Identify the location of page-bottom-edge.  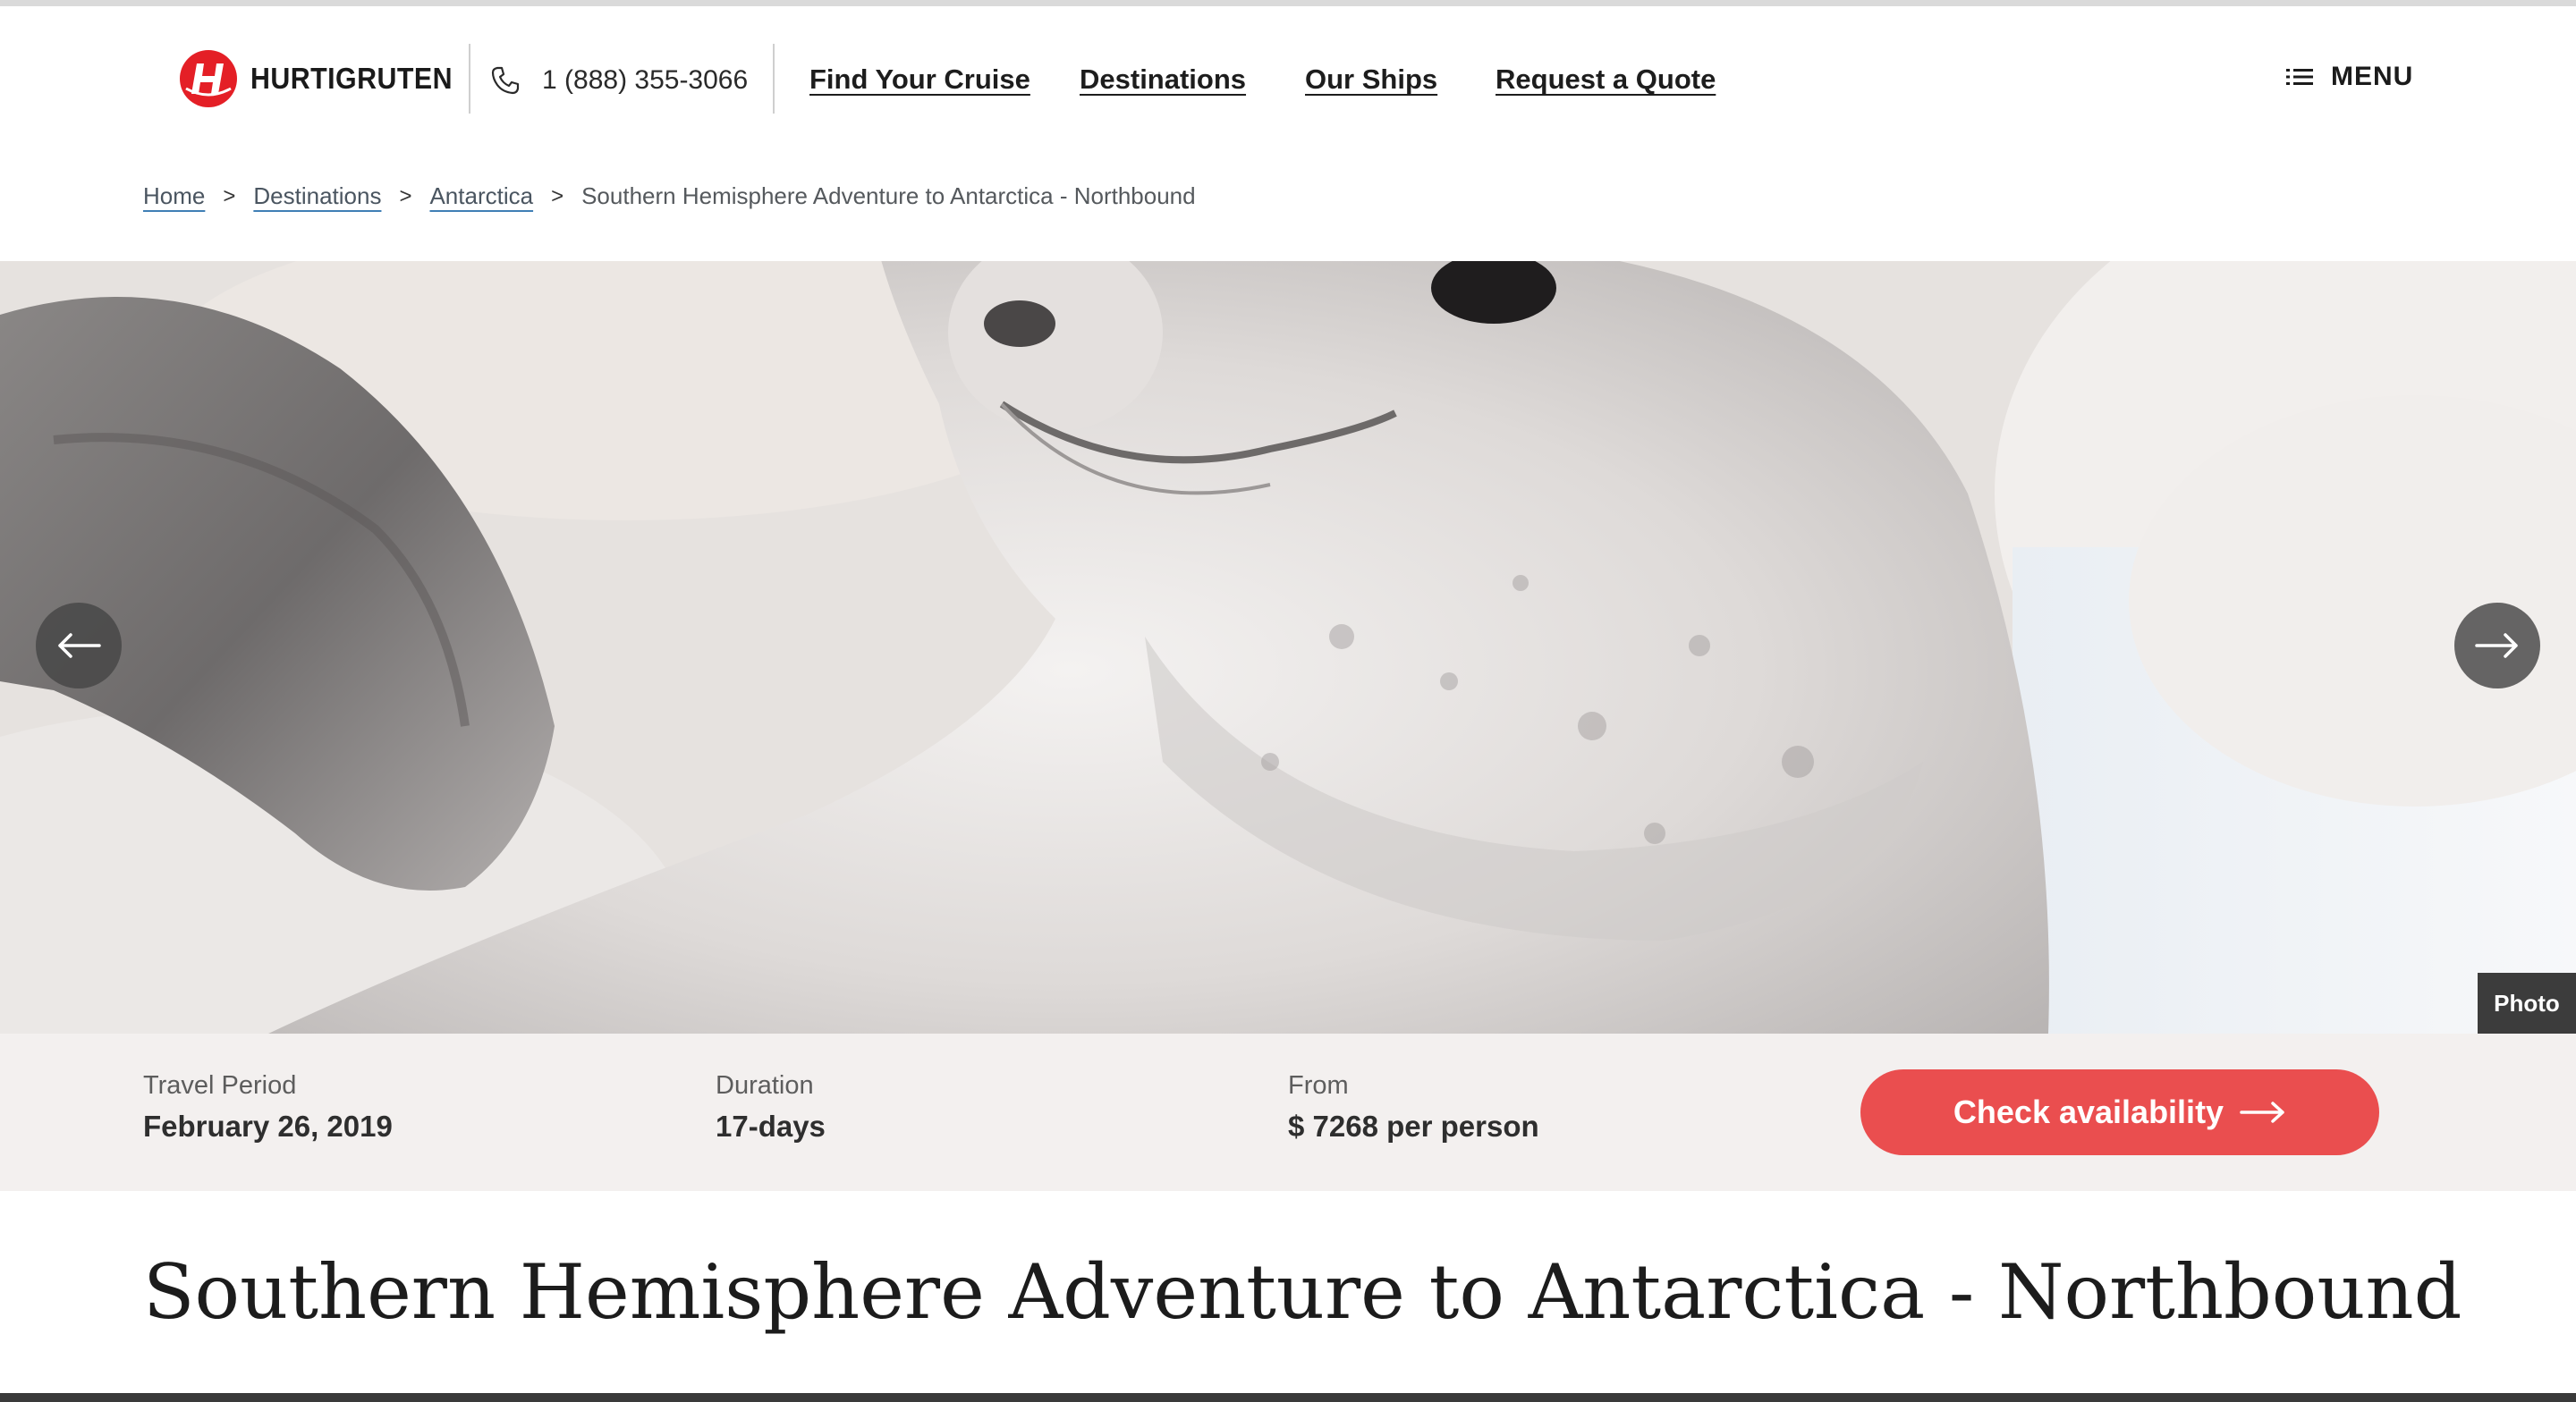
(1288, 1397).